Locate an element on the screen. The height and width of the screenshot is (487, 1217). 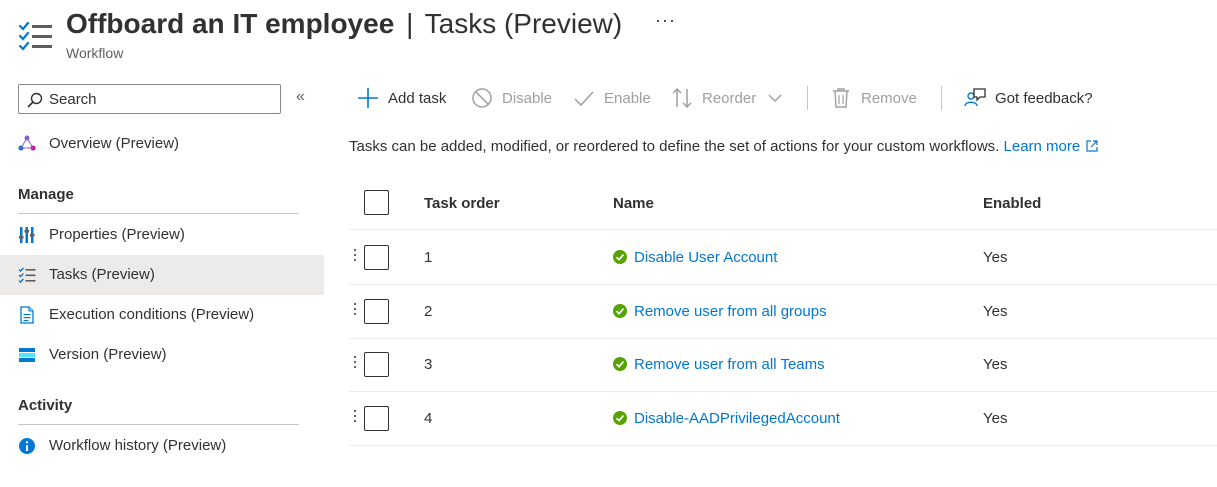
table-row: 3 Remove user from all Teams Yes is located at coordinates (783, 365).